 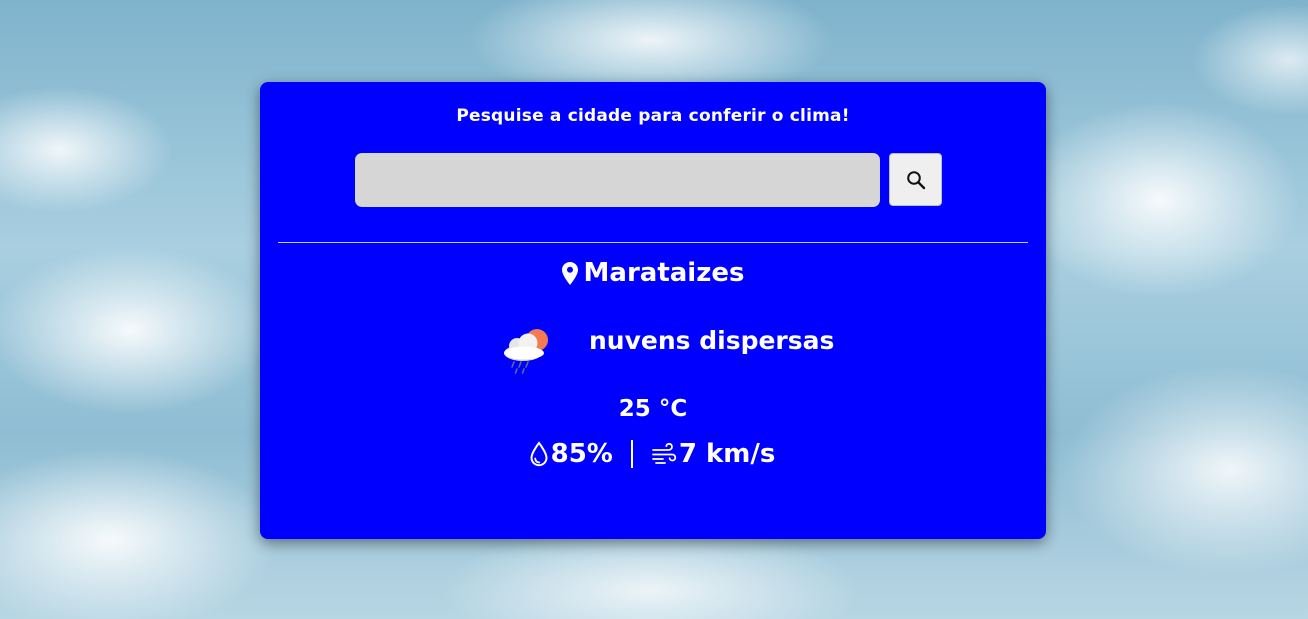 I want to click on cloud-rain-sun-icon, so click(x=526, y=351).